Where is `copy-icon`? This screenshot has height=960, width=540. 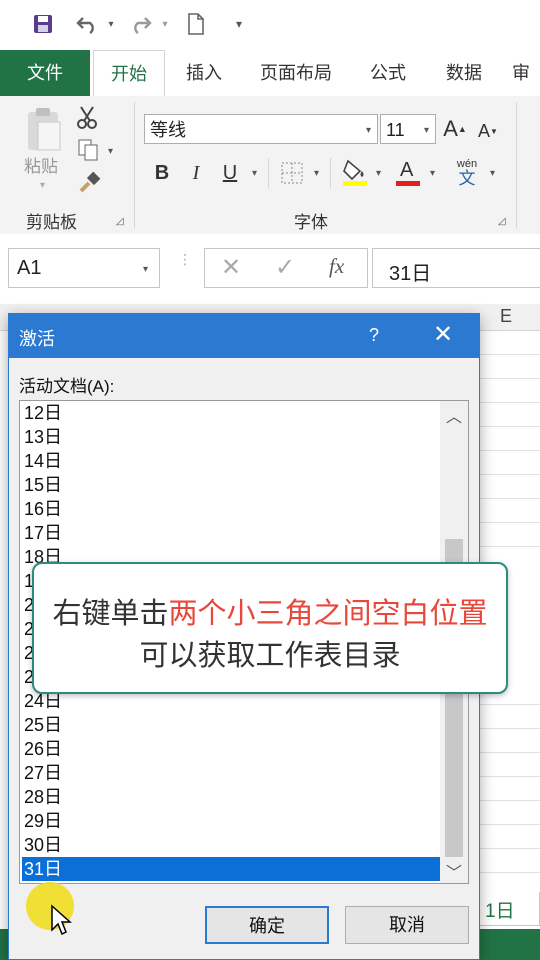 copy-icon is located at coordinates (88, 150).